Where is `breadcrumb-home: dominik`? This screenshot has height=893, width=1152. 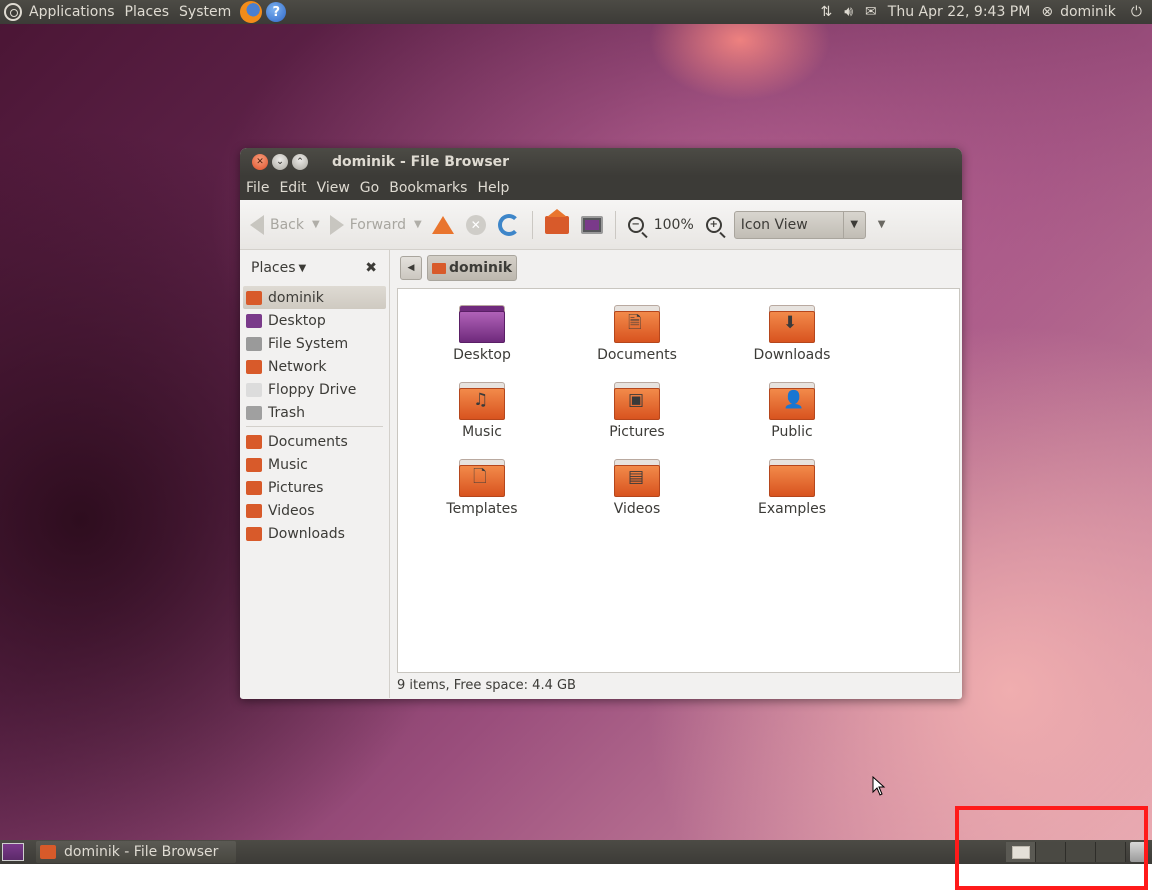 breadcrumb-home: dominik is located at coordinates (472, 268).